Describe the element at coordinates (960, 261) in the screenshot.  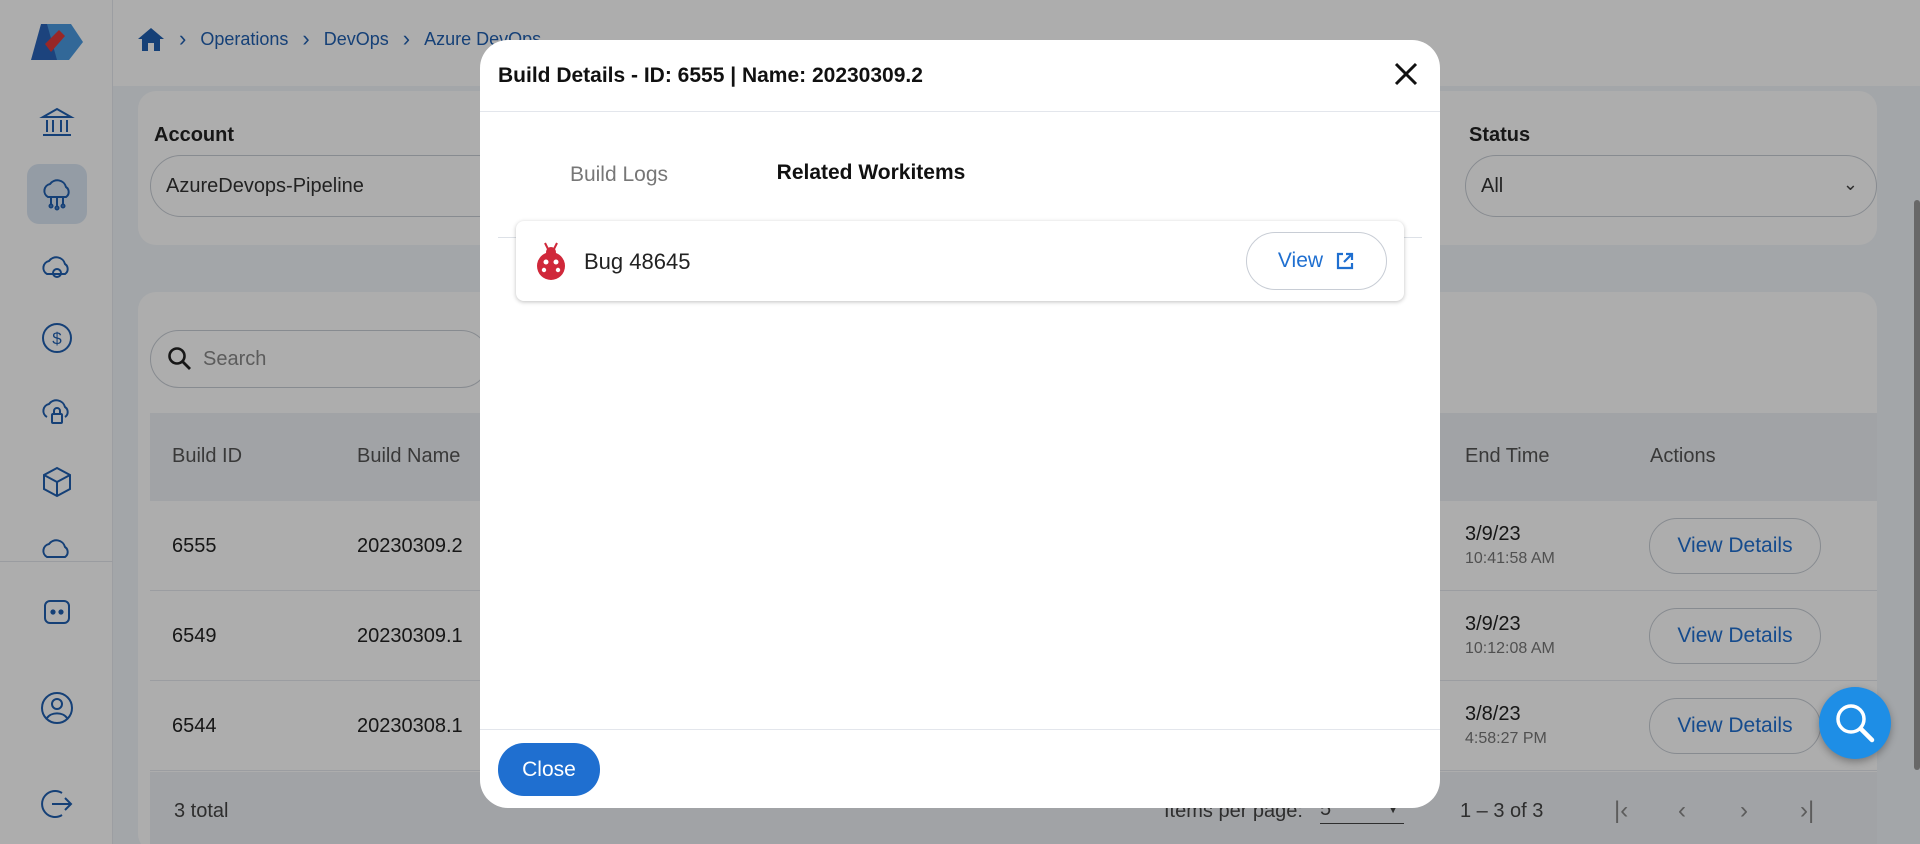
I see `workitem-card: Bug 48645 View` at that location.